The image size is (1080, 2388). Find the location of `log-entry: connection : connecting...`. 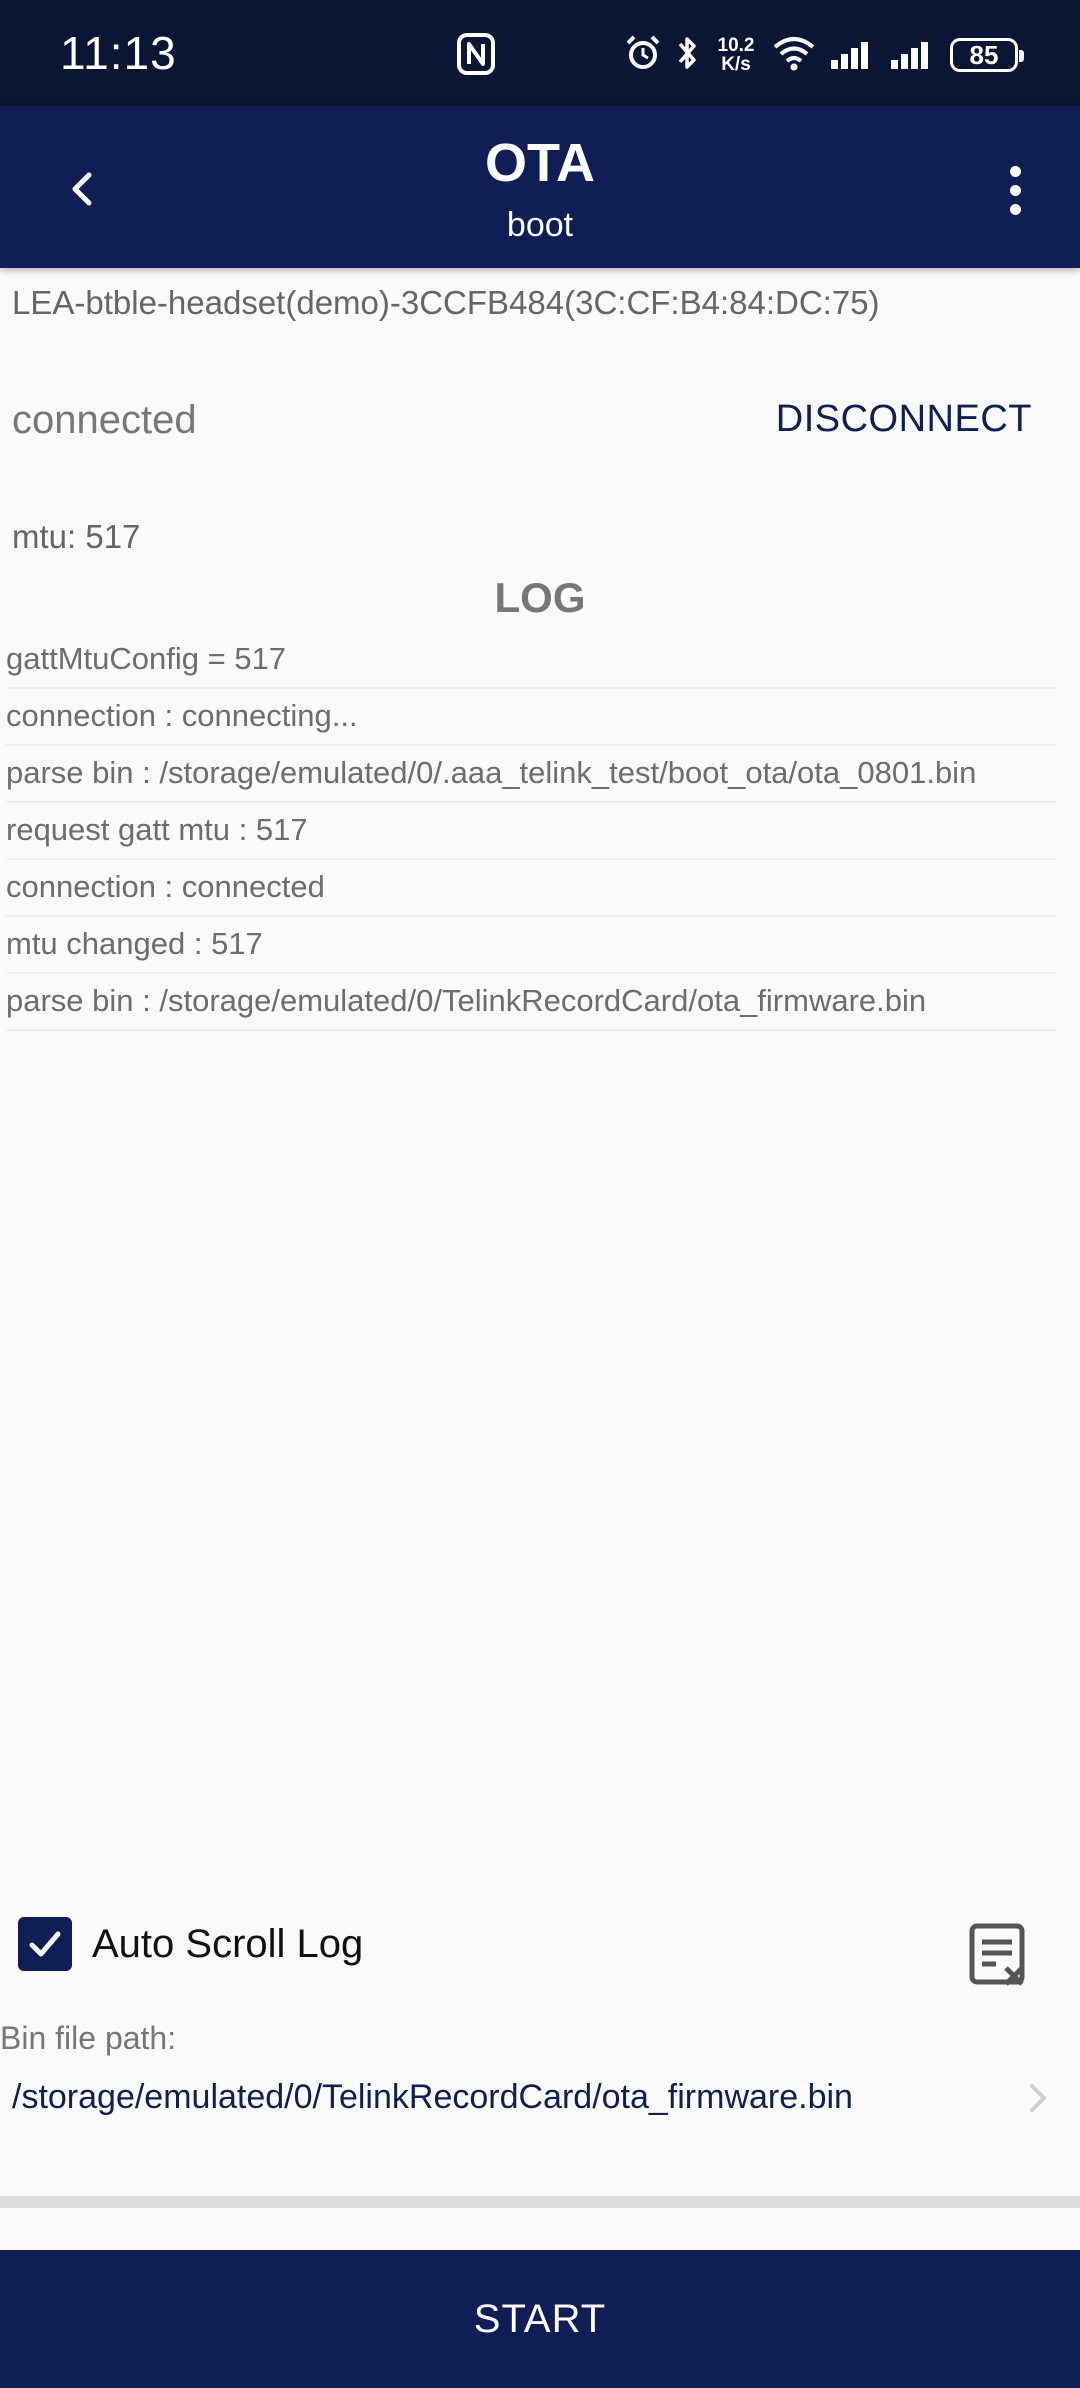

log-entry: connection : connecting... is located at coordinates (531, 717).